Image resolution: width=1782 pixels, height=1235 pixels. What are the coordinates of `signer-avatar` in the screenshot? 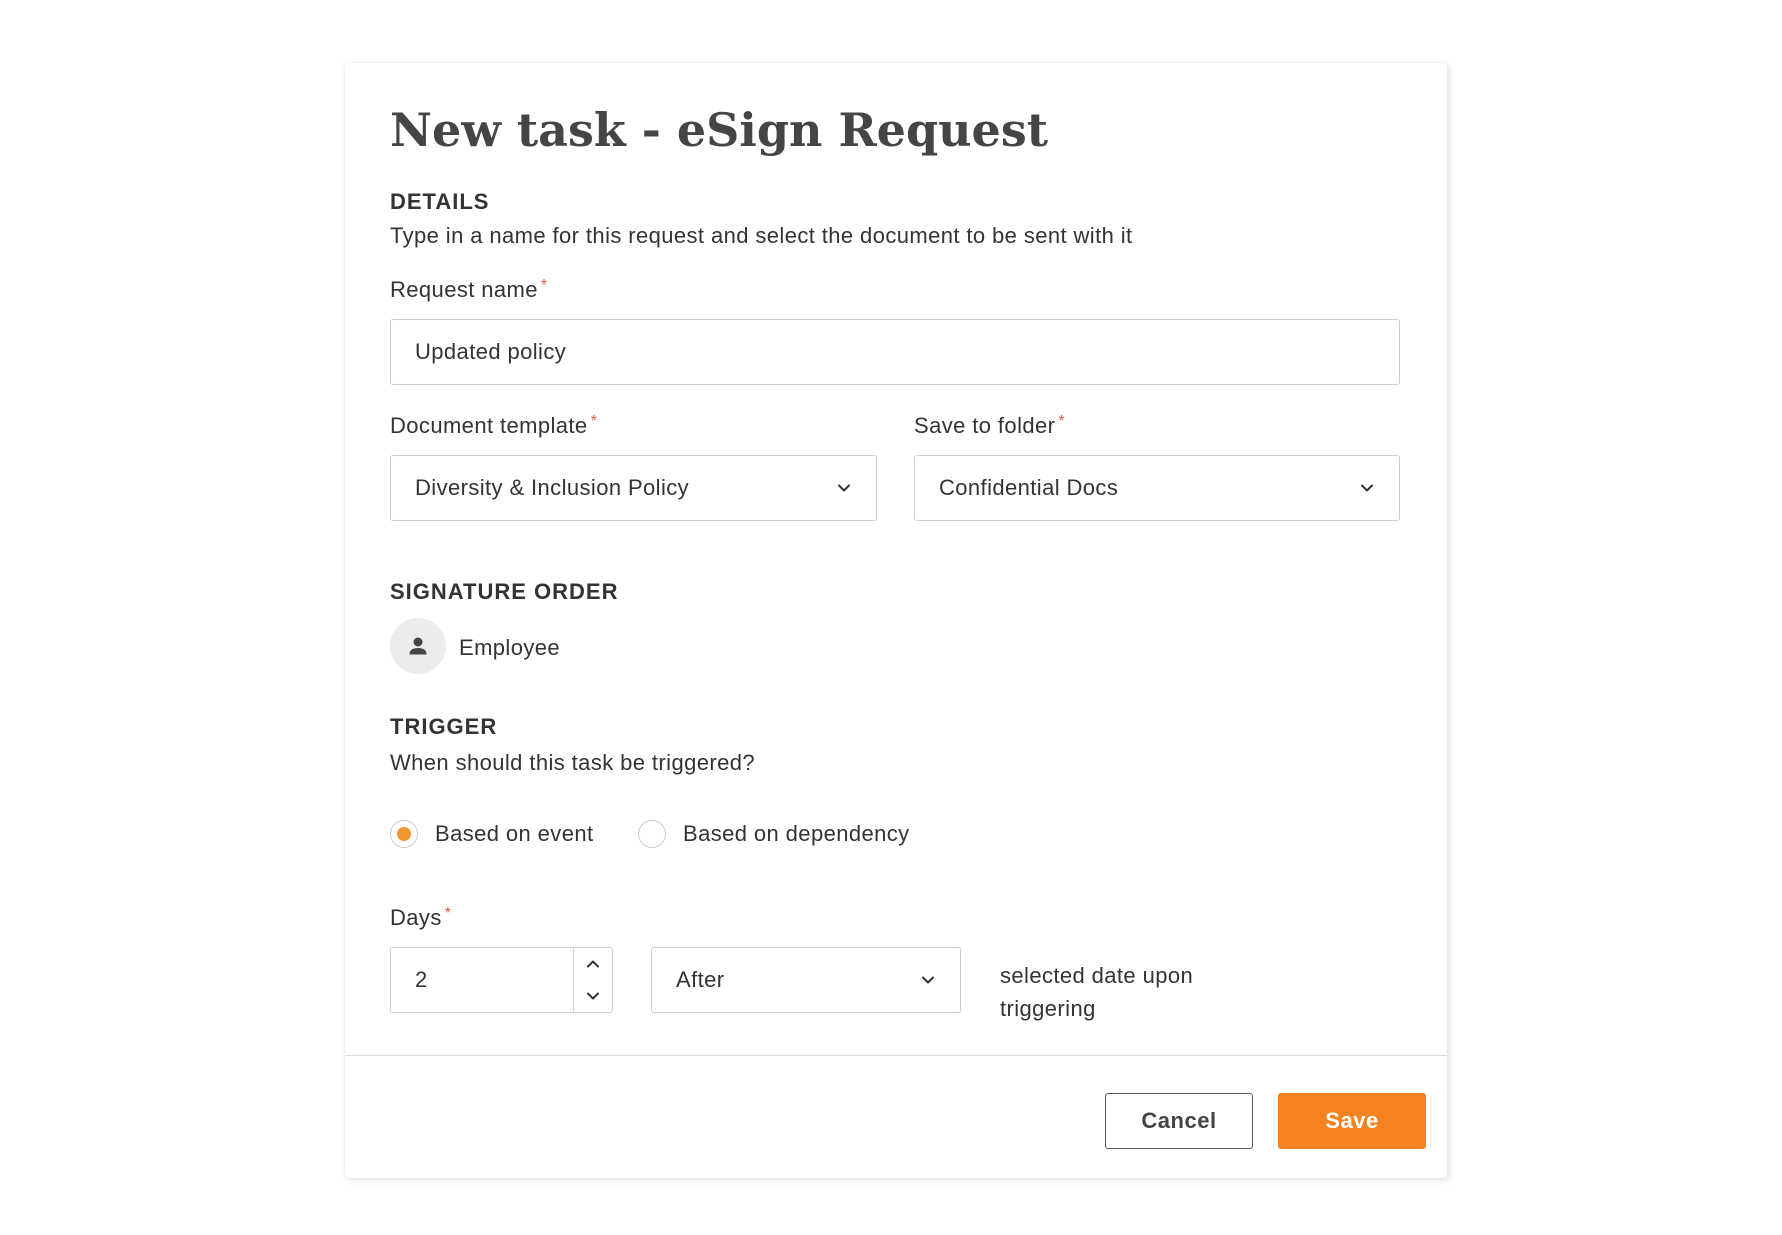 It's located at (418, 646).